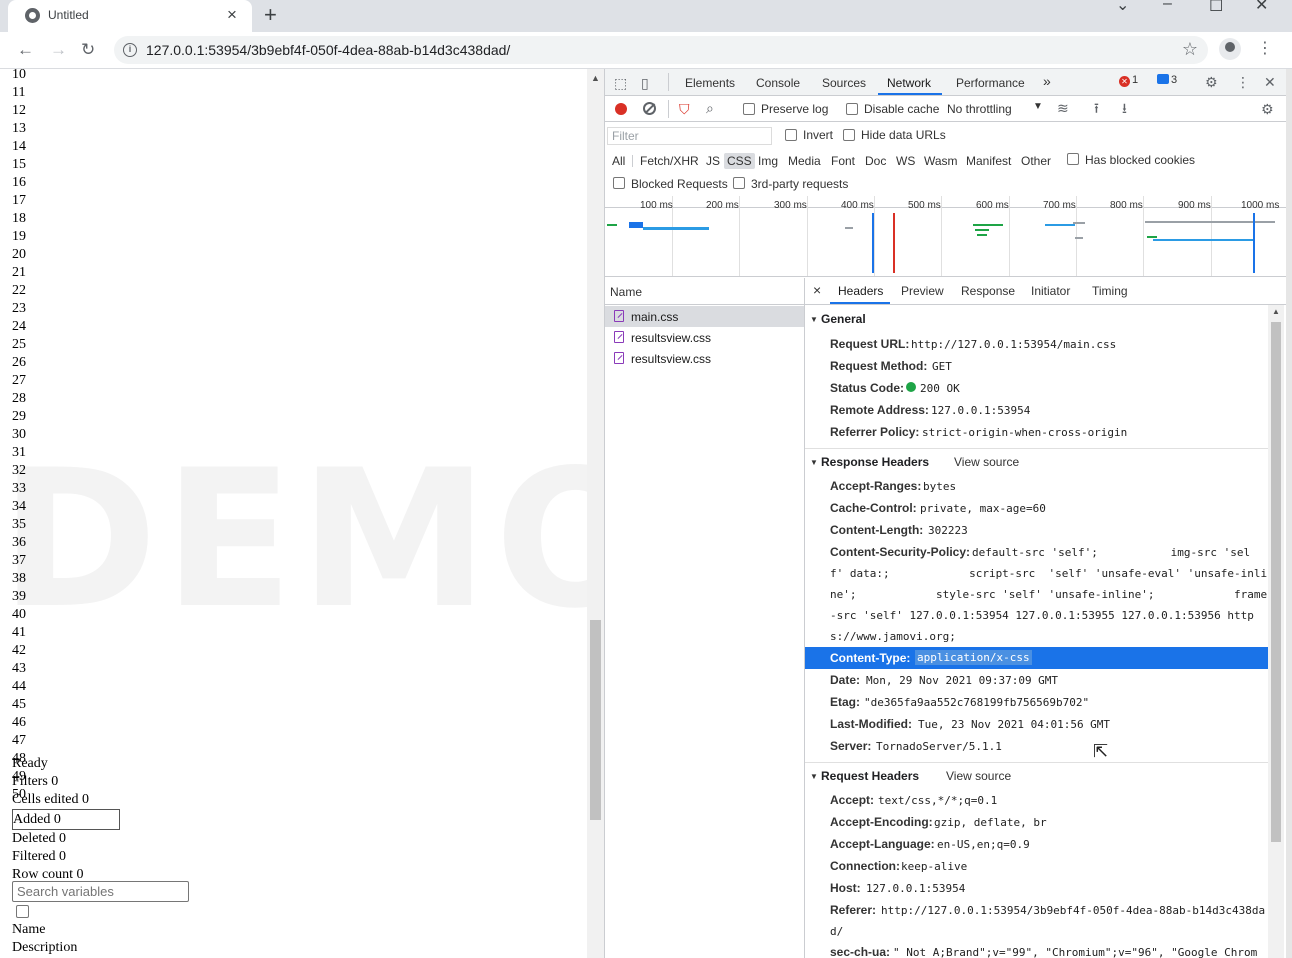 The image size is (1292, 958). Describe the element at coordinates (684, 109) in the screenshot. I see `filter-funnel-icon: ⛉` at that location.